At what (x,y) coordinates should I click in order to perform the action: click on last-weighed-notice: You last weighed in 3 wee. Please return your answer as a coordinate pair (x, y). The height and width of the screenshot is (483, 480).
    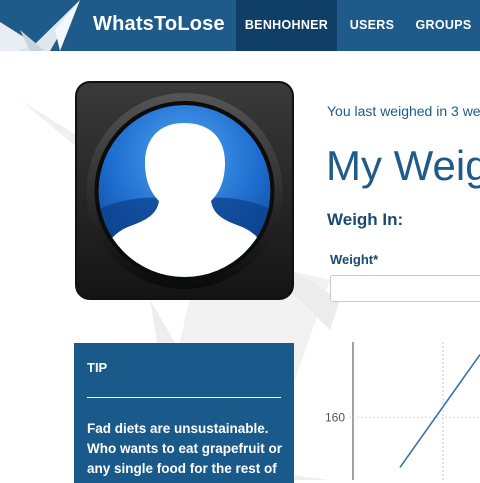
    Looking at the image, I should click on (403, 111).